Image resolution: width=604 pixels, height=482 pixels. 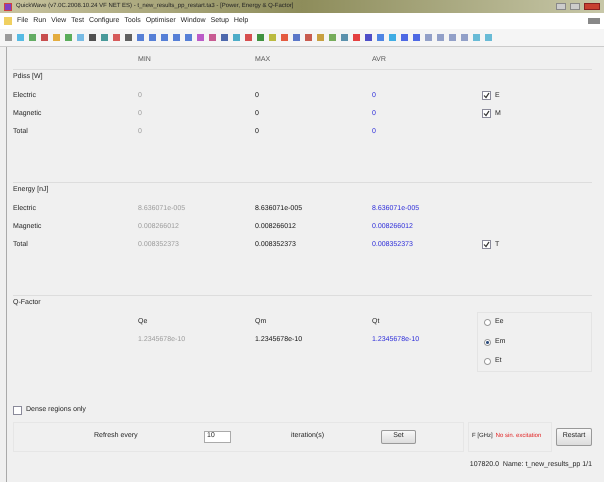 What do you see at coordinates (575, 6) in the screenshot?
I see `maximize-button` at bounding box center [575, 6].